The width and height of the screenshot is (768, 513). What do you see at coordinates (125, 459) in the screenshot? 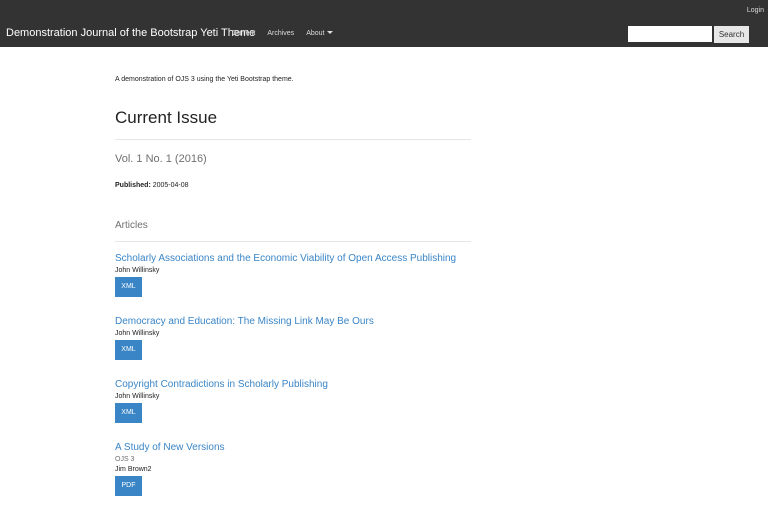
I see `article-subtitle: OJS 3` at bounding box center [125, 459].